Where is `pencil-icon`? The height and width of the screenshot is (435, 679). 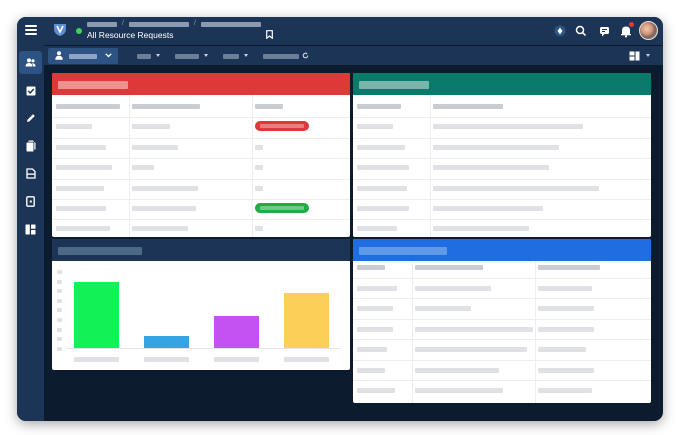 pencil-icon is located at coordinates (30, 117).